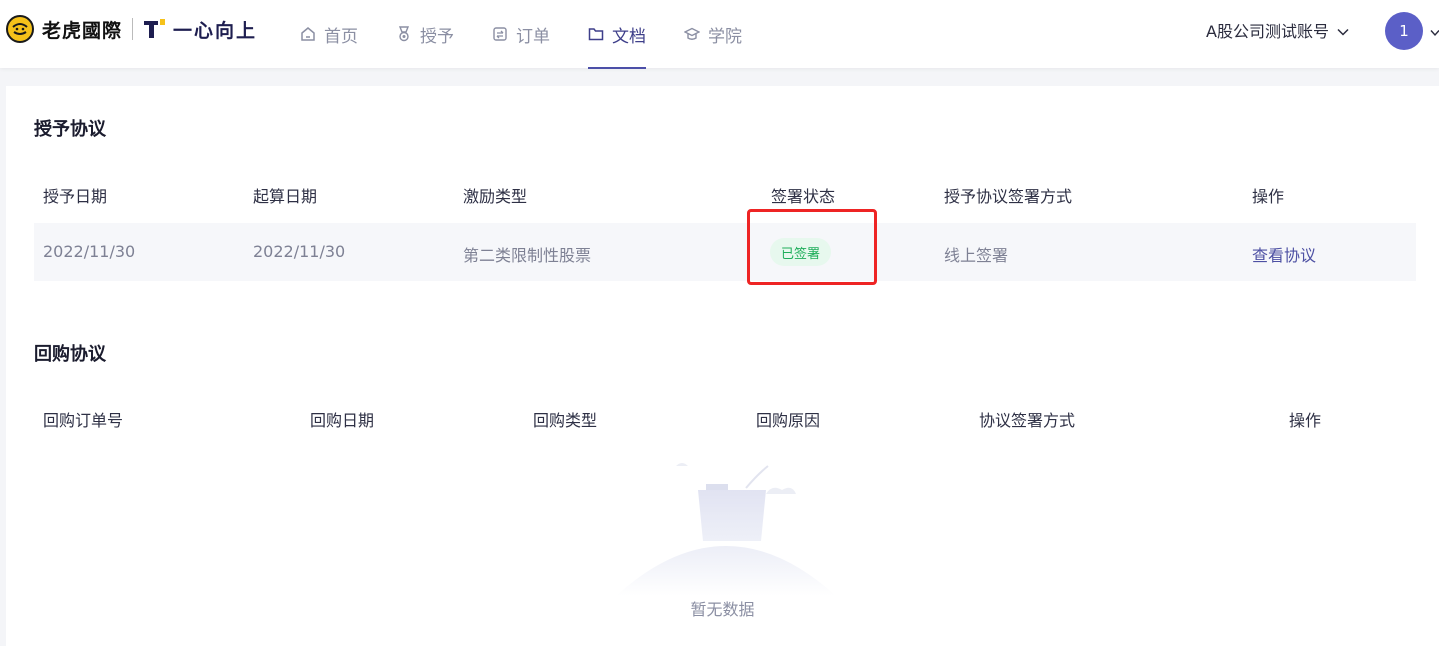 This screenshot has height=646, width=1439. Describe the element at coordinates (20, 29) in the screenshot. I see `tiger-logo-icon` at that location.